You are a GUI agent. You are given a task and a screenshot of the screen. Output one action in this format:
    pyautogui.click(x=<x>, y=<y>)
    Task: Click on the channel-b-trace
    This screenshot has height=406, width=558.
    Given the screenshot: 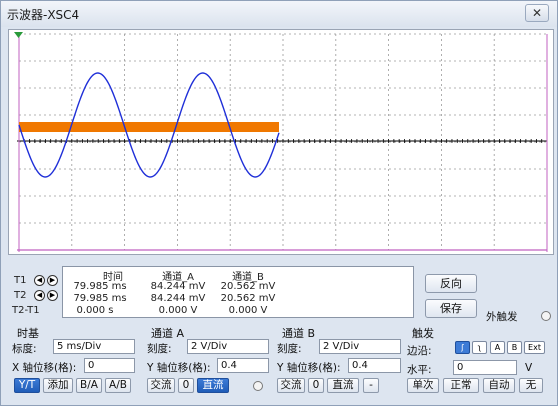 What is the action you would take?
    pyautogui.click(x=149, y=127)
    